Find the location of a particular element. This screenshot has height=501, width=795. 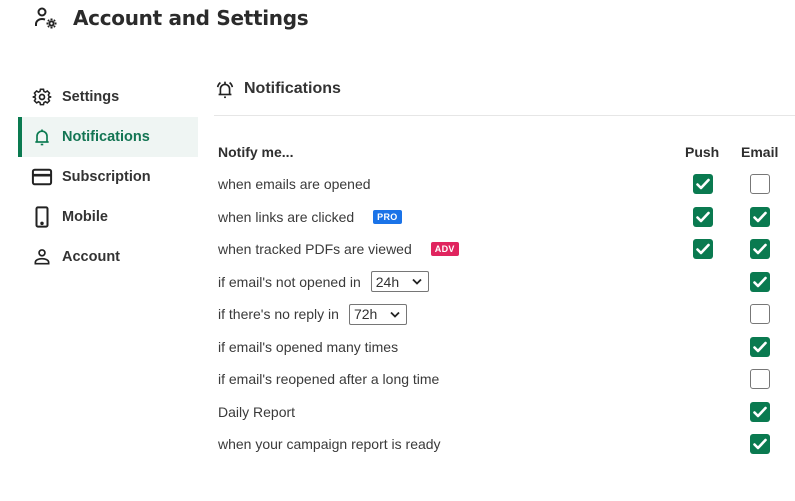

credit-card-icon is located at coordinates (42, 177).